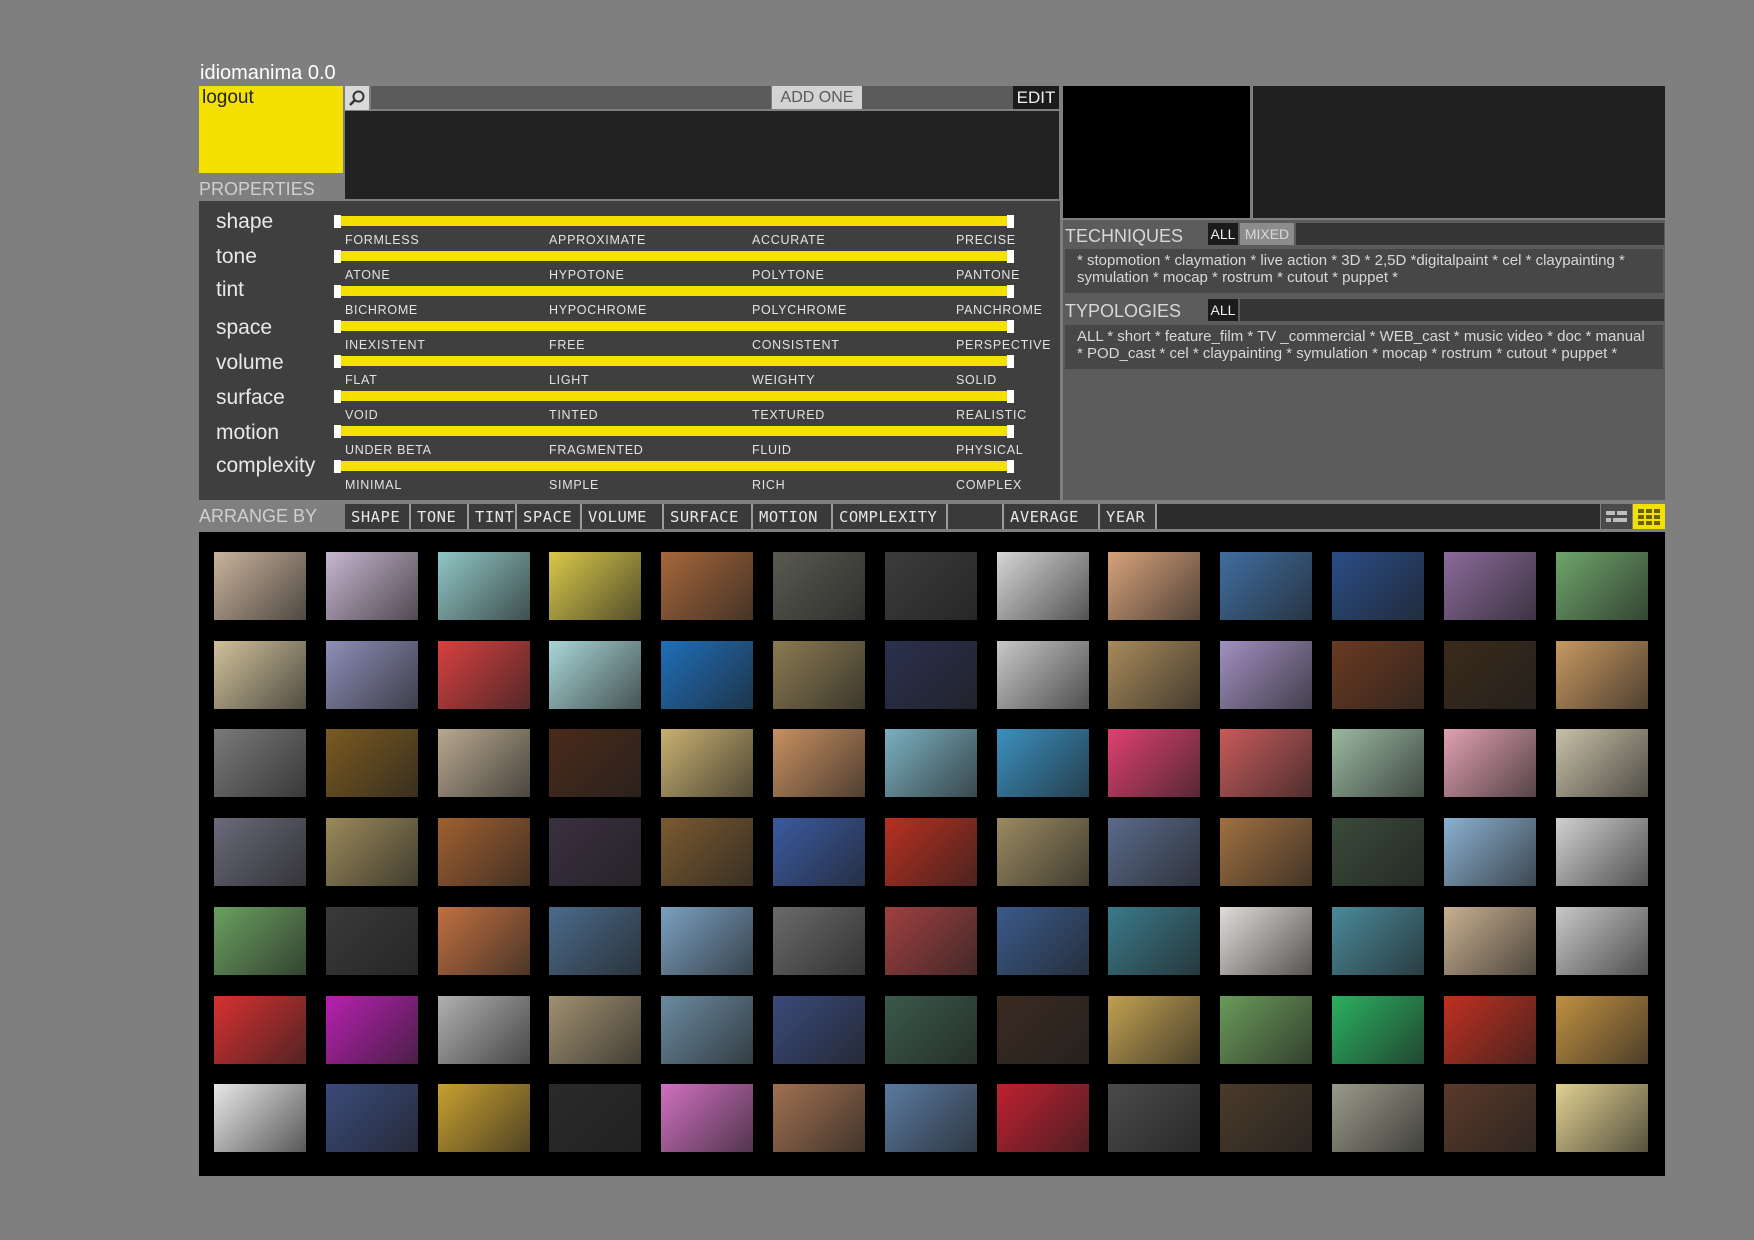  What do you see at coordinates (674, 396) in the screenshot?
I see `property-surface-slider` at bounding box center [674, 396].